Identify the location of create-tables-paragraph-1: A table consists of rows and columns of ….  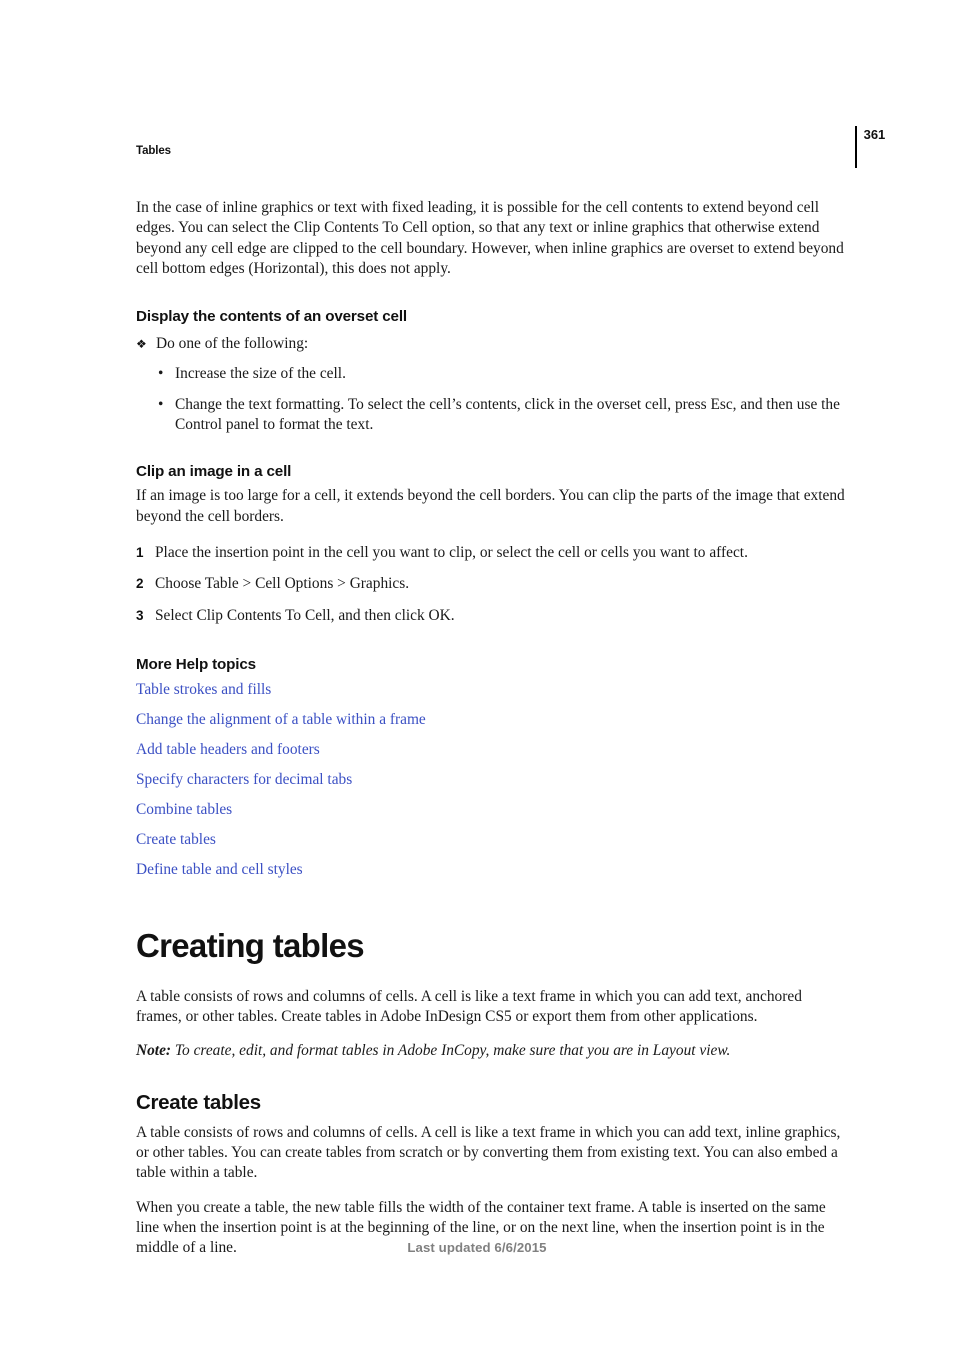
(488, 1152).